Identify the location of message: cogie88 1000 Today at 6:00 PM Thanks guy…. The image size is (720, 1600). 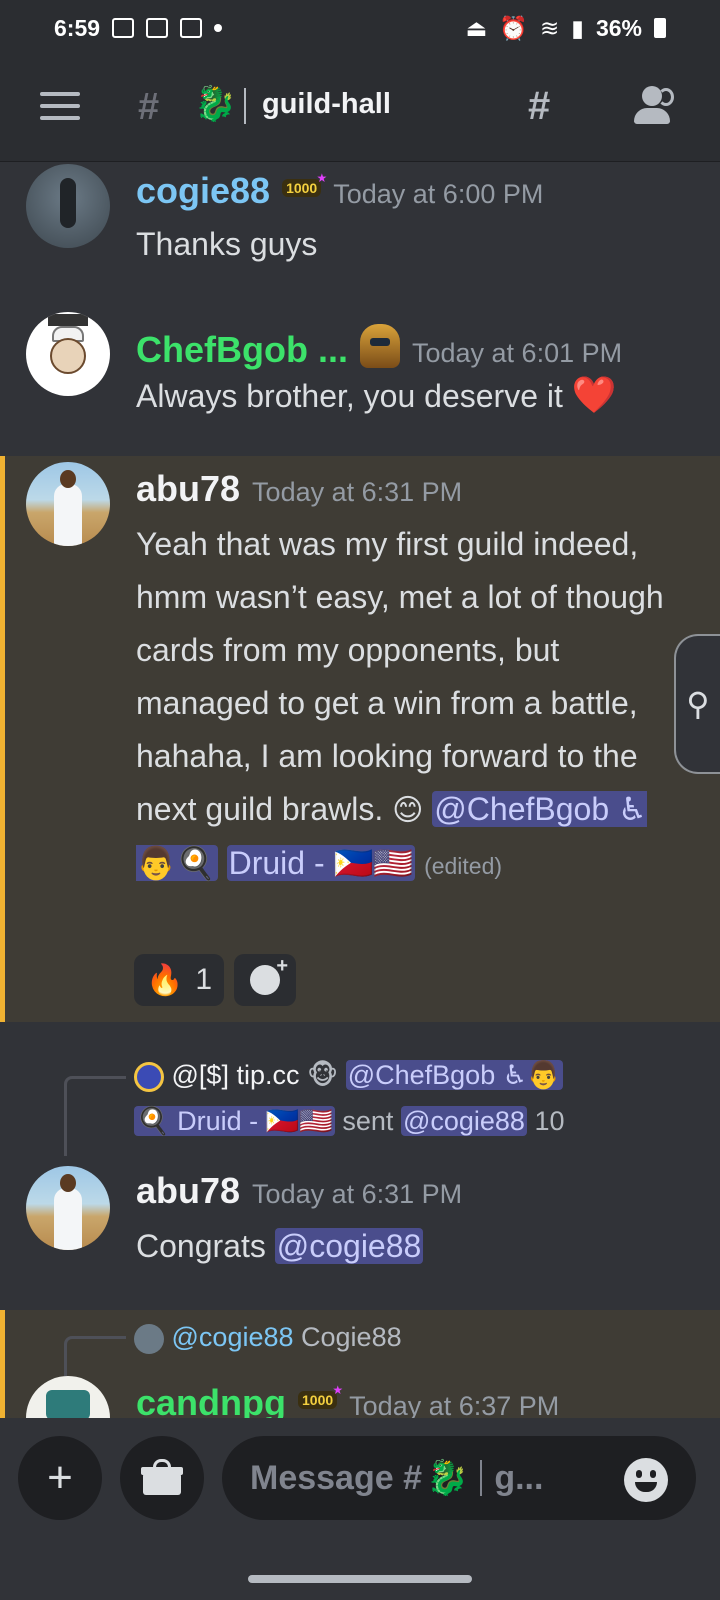
(360, 227).